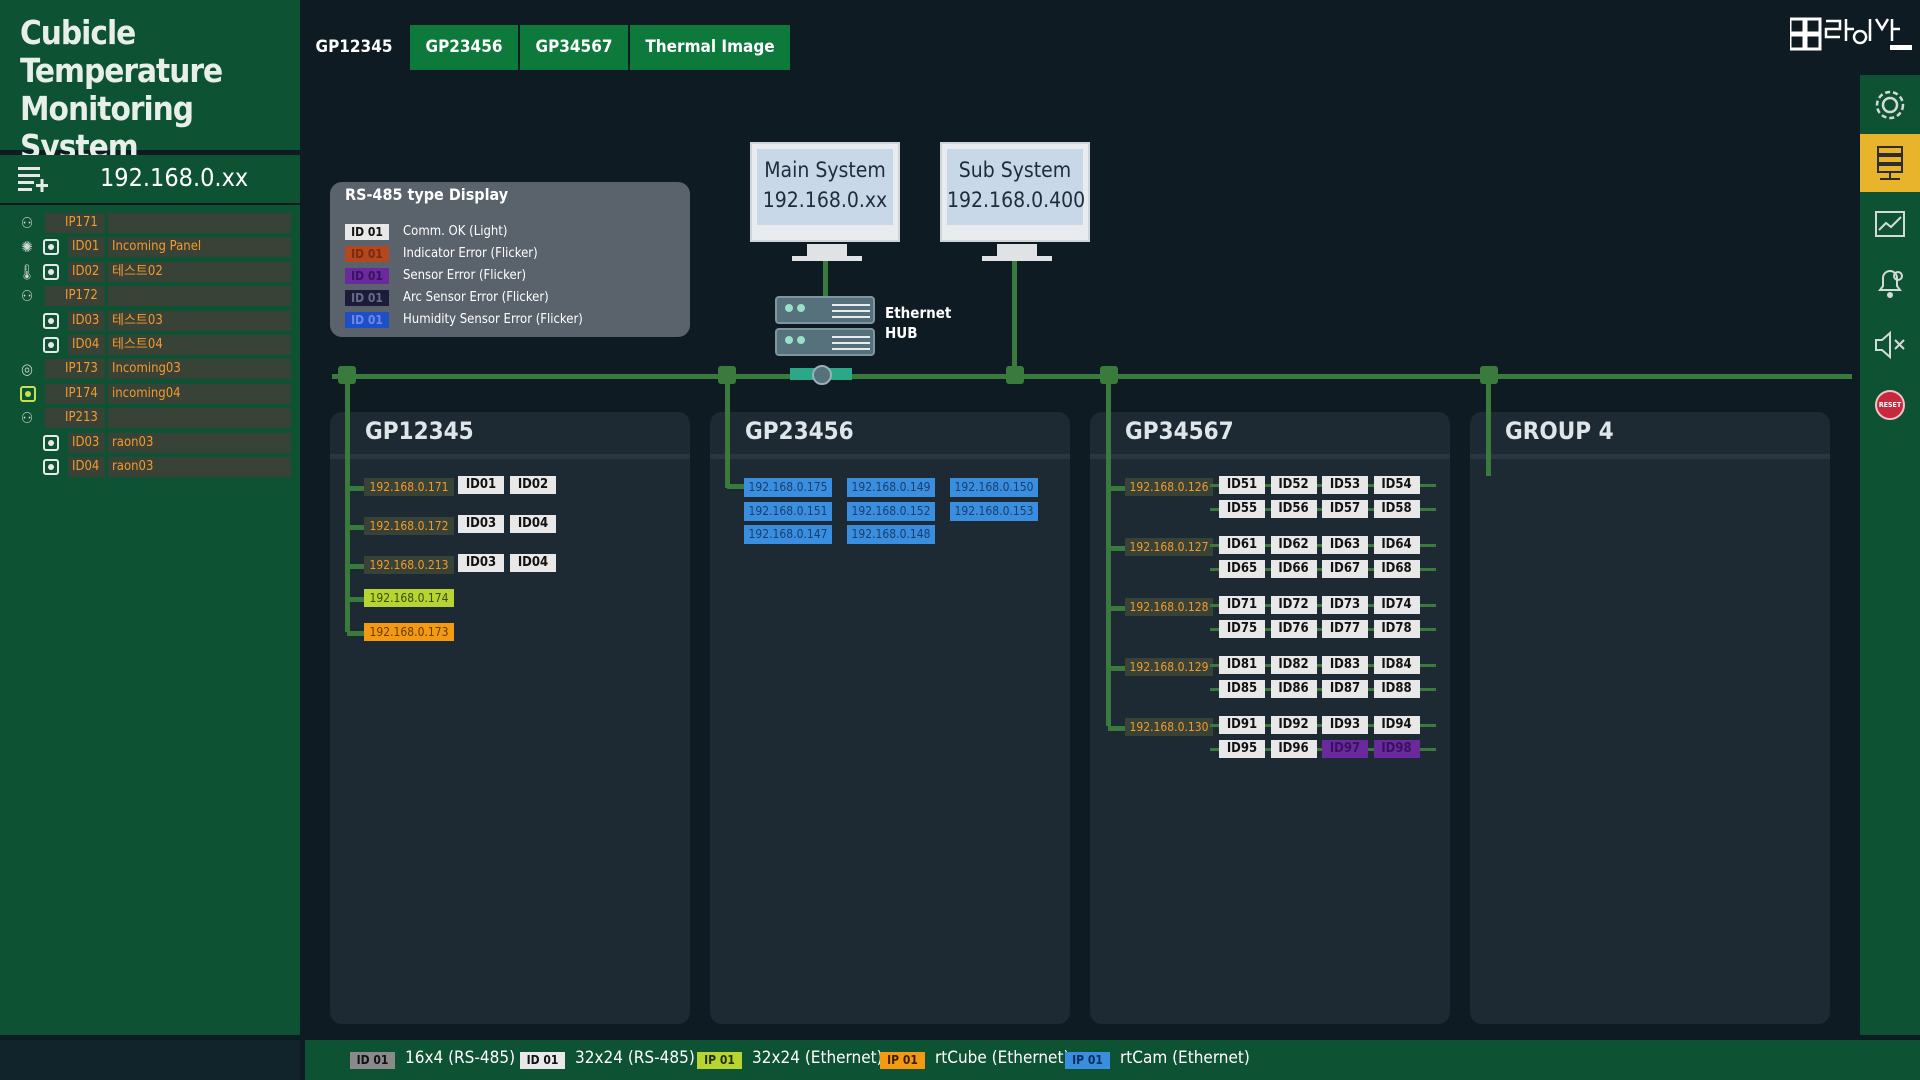 The height and width of the screenshot is (1080, 1920). What do you see at coordinates (1242, 545) in the screenshot?
I see `id-chip: ID61` at bounding box center [1242, 545].